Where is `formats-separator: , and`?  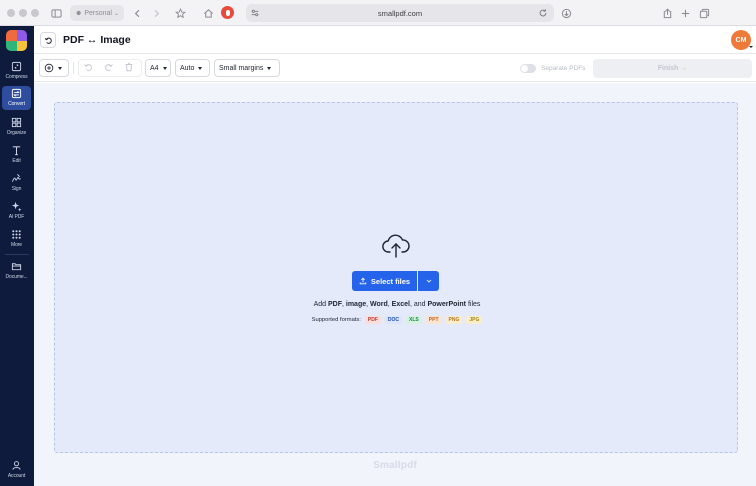 formats-separator: , and is located at coordinates (418, 304).